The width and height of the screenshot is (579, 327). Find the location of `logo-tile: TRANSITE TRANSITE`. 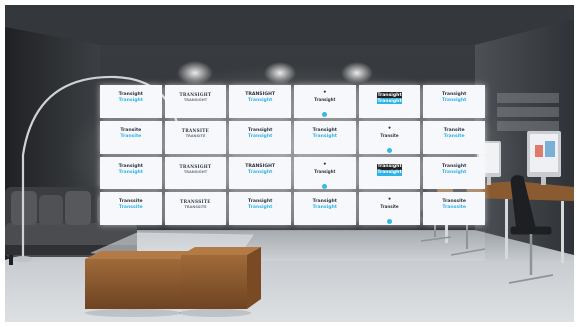

logo-tile: TRANSITE TRANSITE is located at coordinates (195, 137).